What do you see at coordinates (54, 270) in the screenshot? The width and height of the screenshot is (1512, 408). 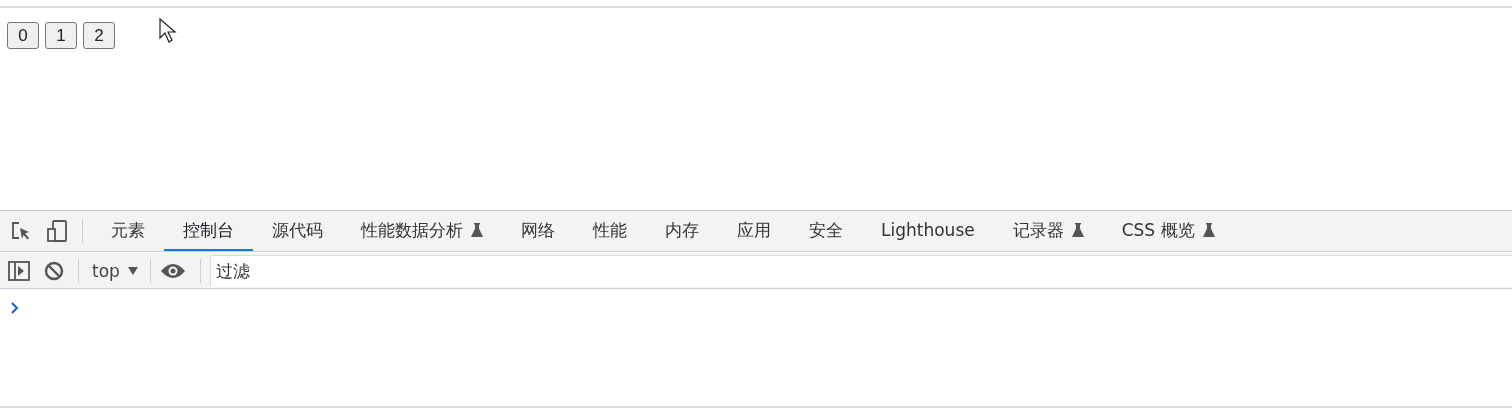 I see `clear-console-icon` at bounding box center [54, 270].